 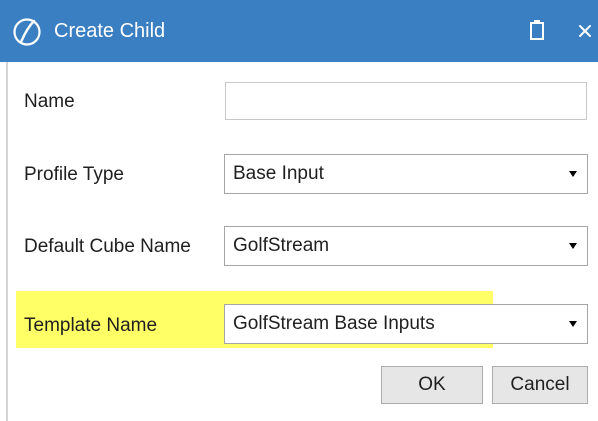 I want to click on ok-button: OK, so click(x=432, y=385).